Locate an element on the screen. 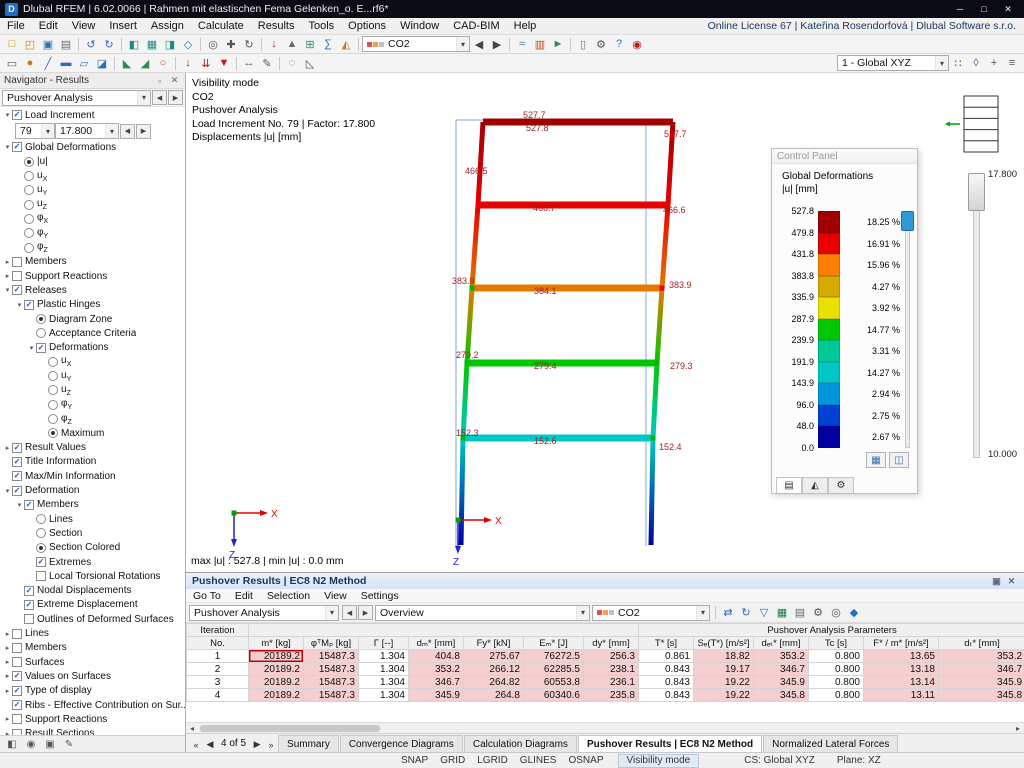 This screenshot has width=1024, height=768. pan-icon: ✚ is located at coordinates (231, 44).